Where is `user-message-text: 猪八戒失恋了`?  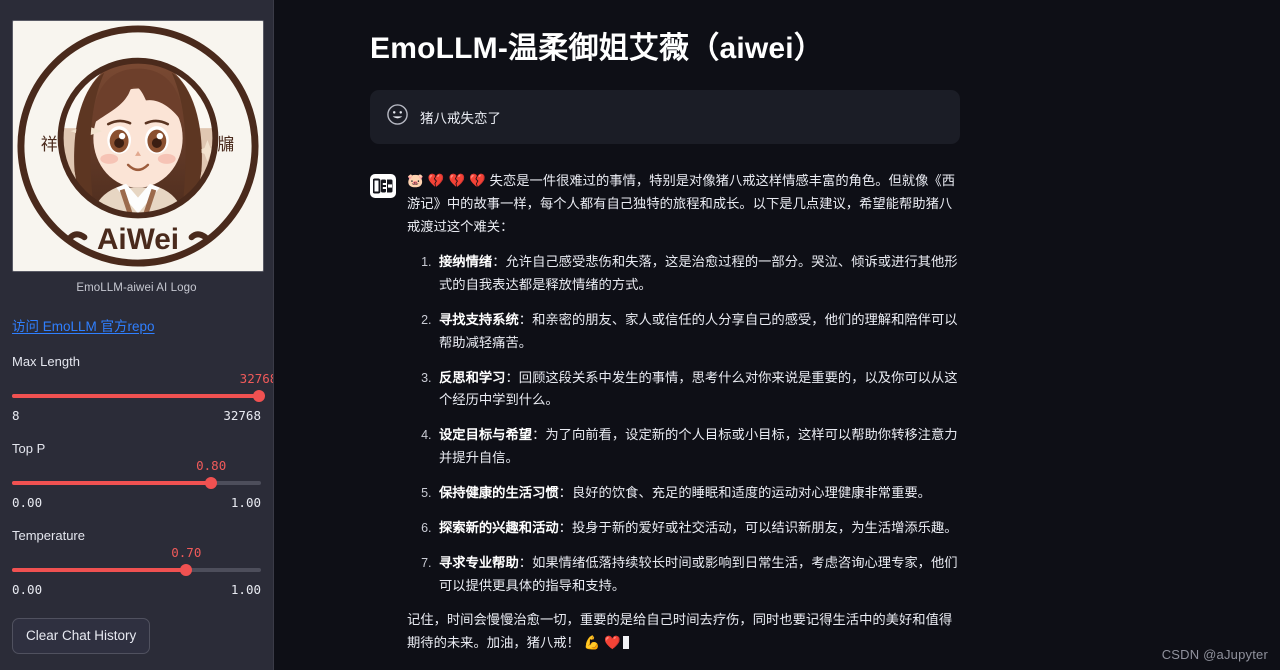 user-message-text: 猪八戒失恋了 is located at coordinates (460, 118).